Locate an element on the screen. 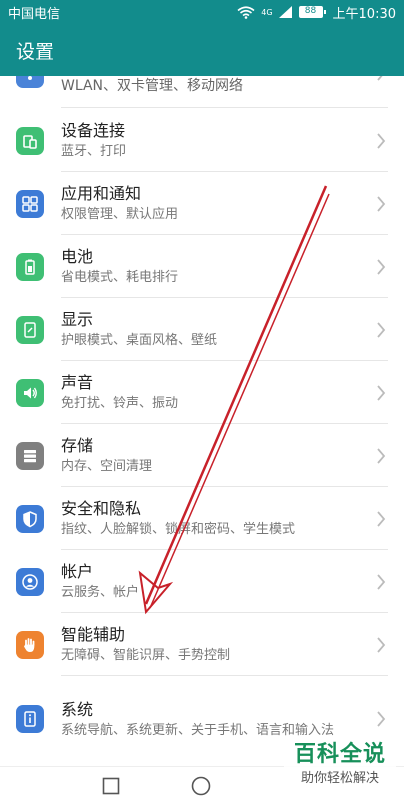 The height and width of the screenshot is (802, 404). settings-item-title: 应用和通知 is located at coordinates (101, 193).